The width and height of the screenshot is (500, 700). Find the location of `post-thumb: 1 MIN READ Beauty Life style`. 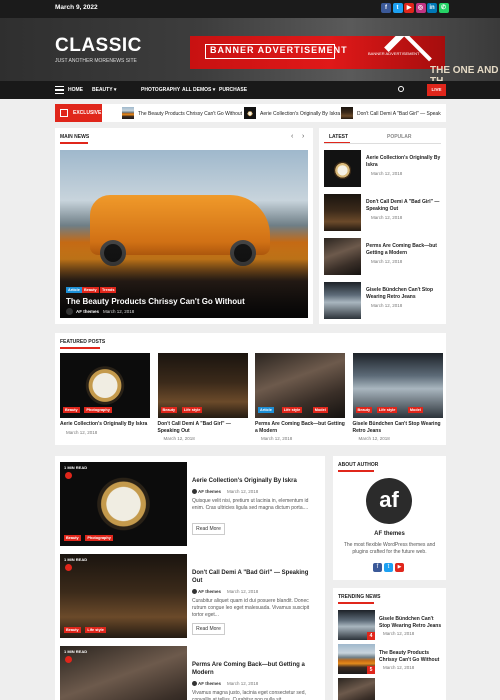

post-thumb: 1 MIN READ Beauty Life style is located at coordinates (123, 596).